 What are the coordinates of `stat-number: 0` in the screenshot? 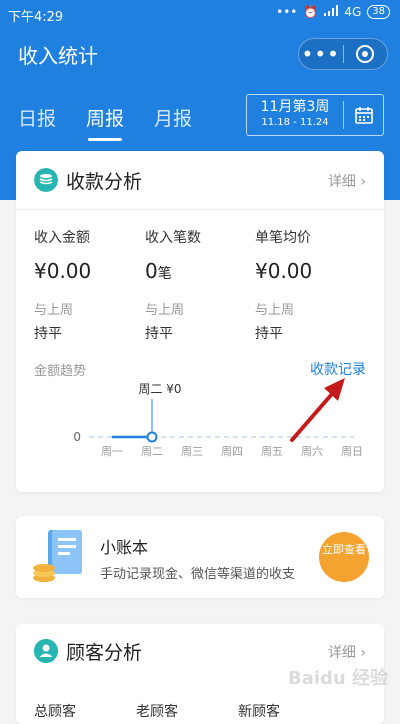 It's located at (151, 271).